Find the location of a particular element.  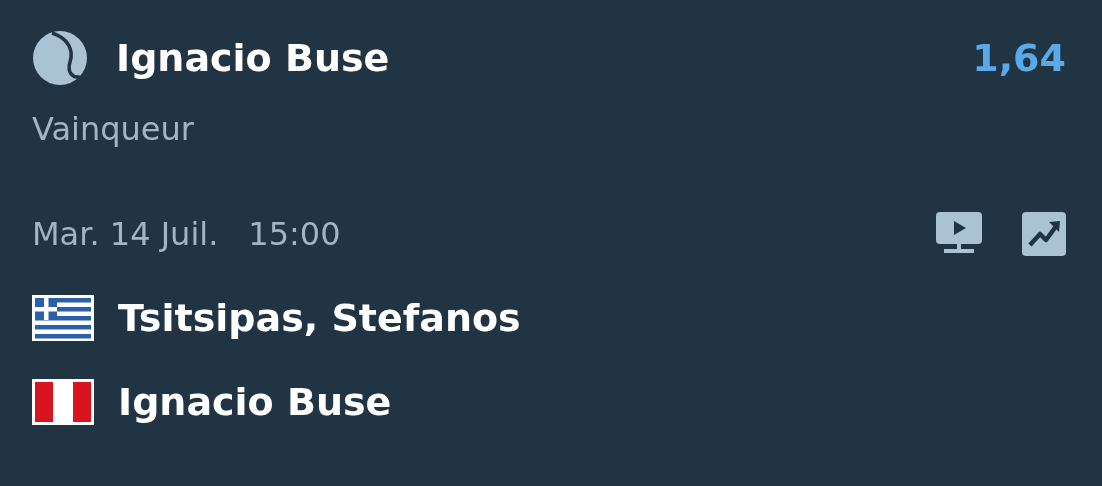

player-name: Ignacio Buse is located at coordinates (255, 402).